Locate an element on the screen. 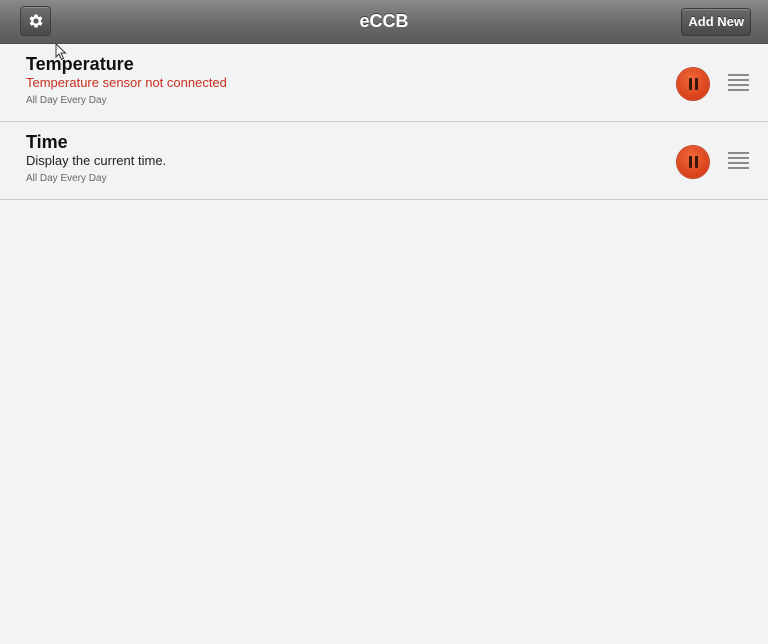 The height and width of the screenshot is (644, 768). top-toolbar: eCCB Add New is located at coordinates (384, 22).